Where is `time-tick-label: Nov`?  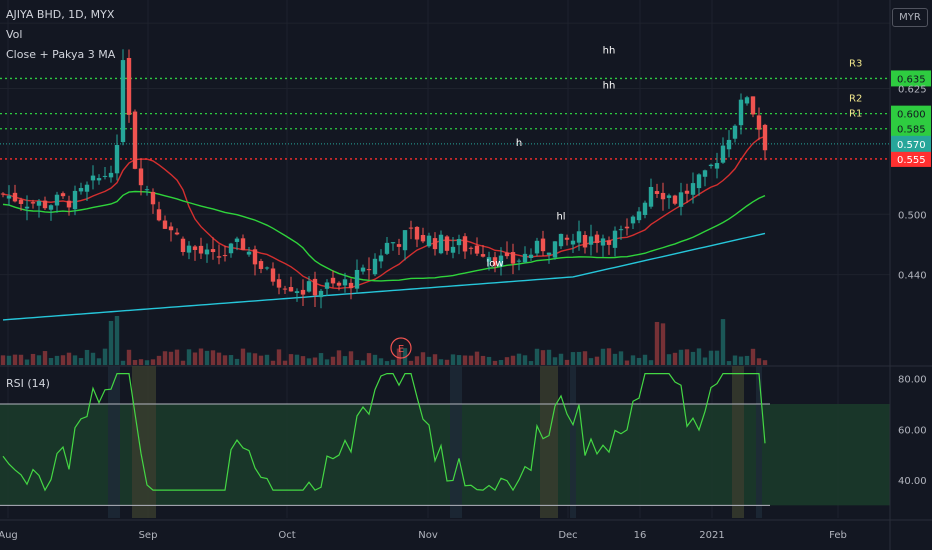 time-tick-label: Nov is located at coordinates (428, 535).